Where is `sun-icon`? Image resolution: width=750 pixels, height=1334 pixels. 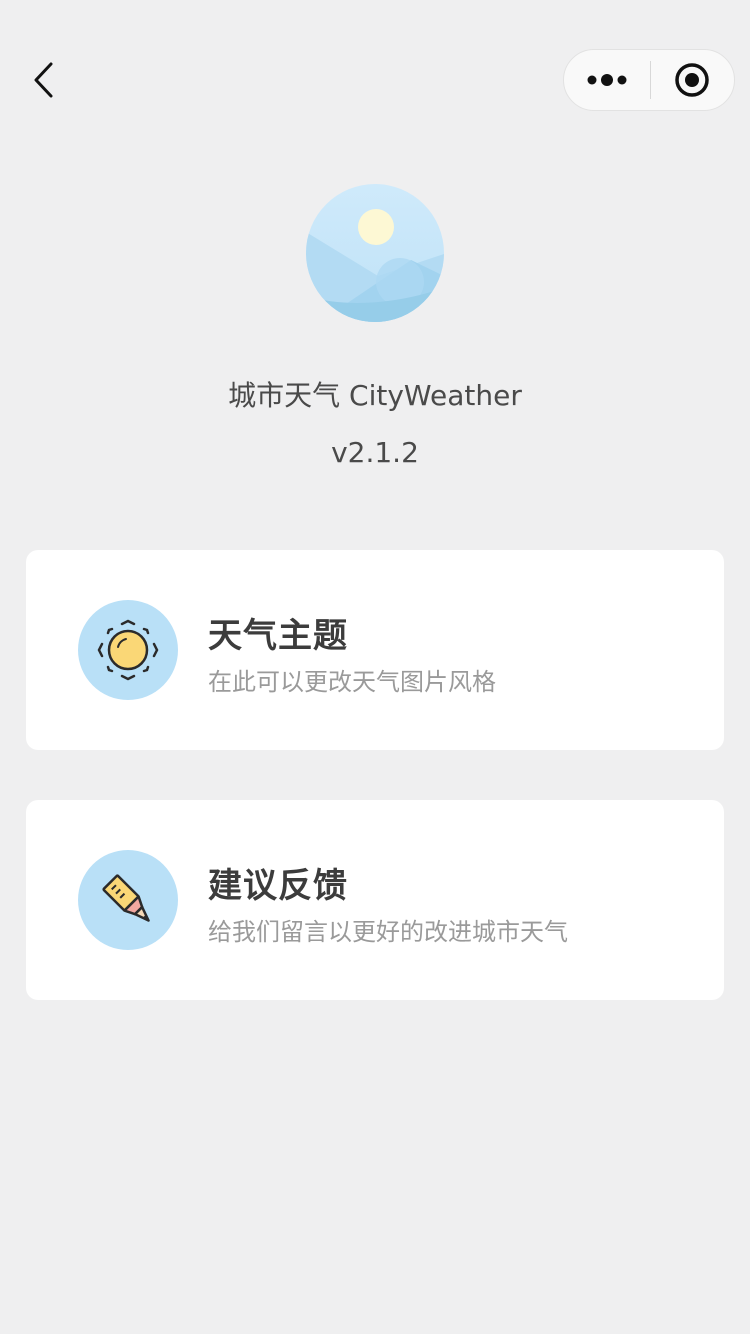 sun-icon is located at coordinates (128, 650).